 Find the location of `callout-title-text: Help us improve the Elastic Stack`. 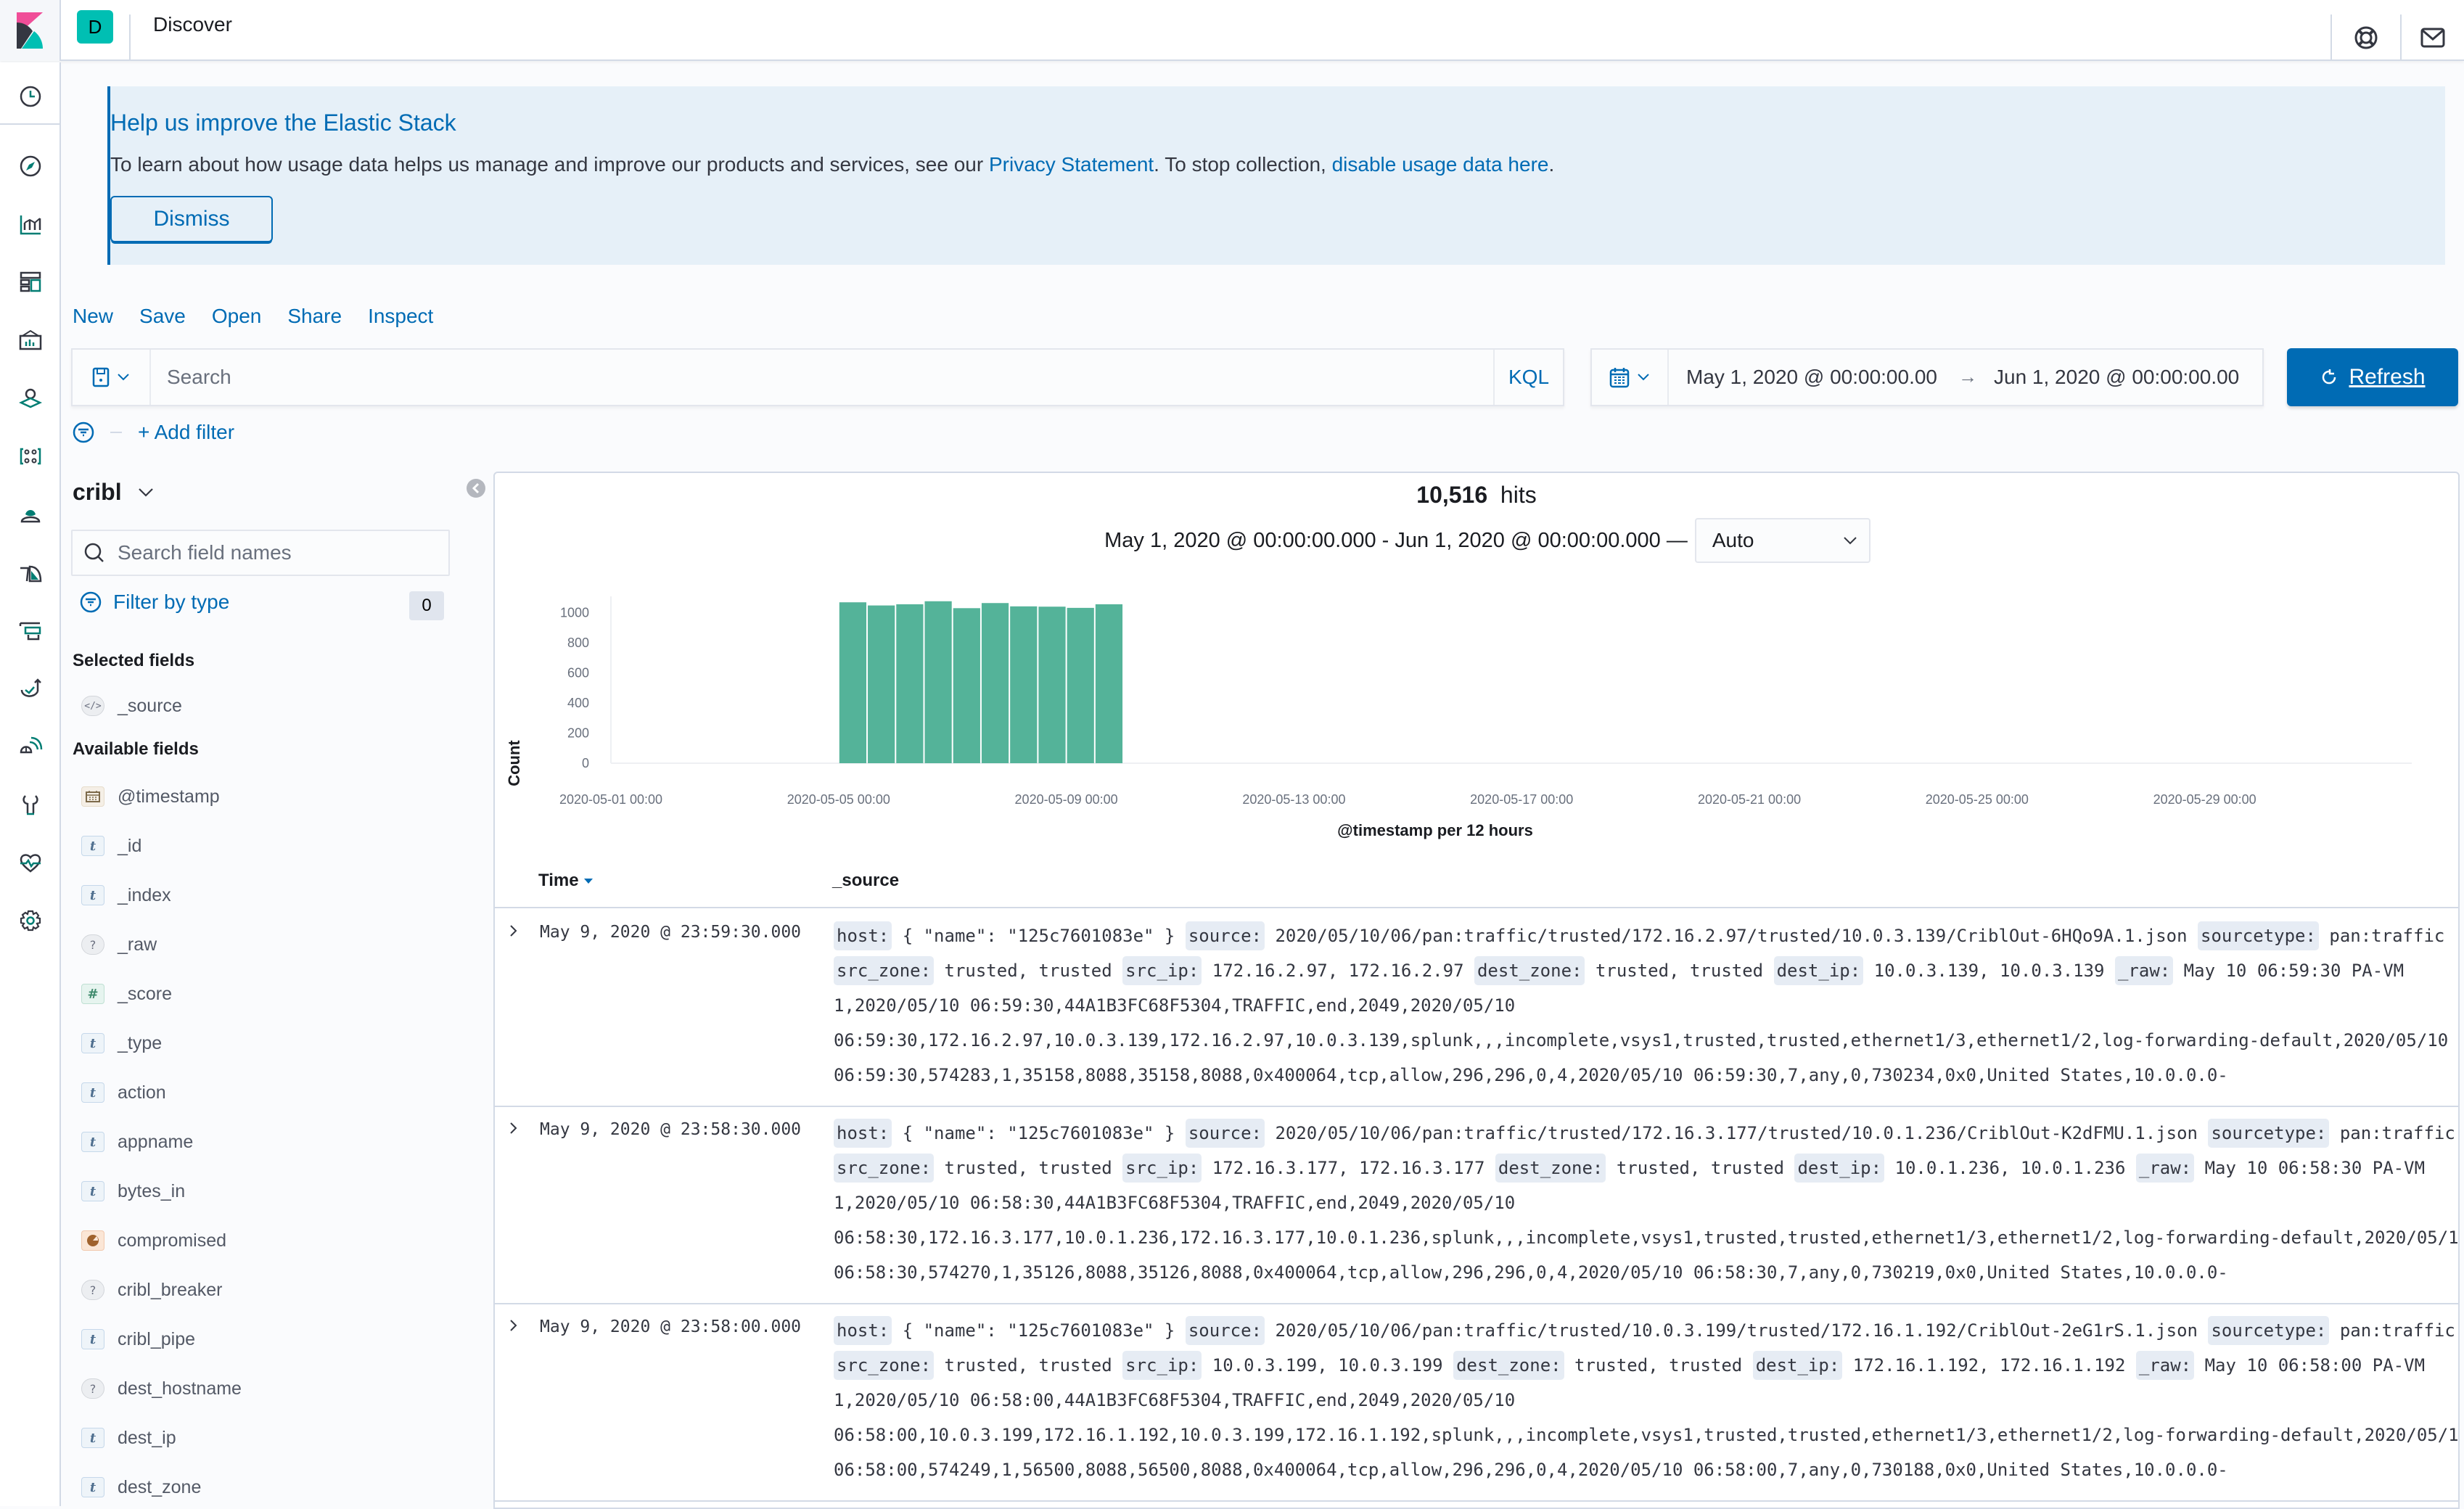

callout-title-text: Help us improve the Elastic Stack is located at coordinates (283, 123).